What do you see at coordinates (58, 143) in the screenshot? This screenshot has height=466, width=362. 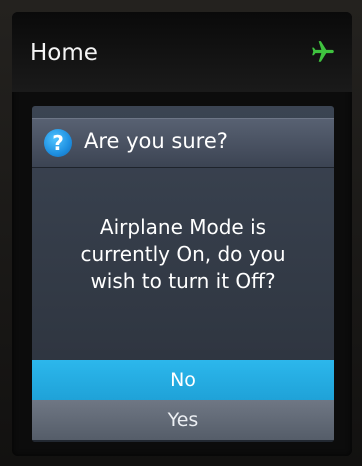 I see `question-icon: ?` at bounding box center [58, 143].